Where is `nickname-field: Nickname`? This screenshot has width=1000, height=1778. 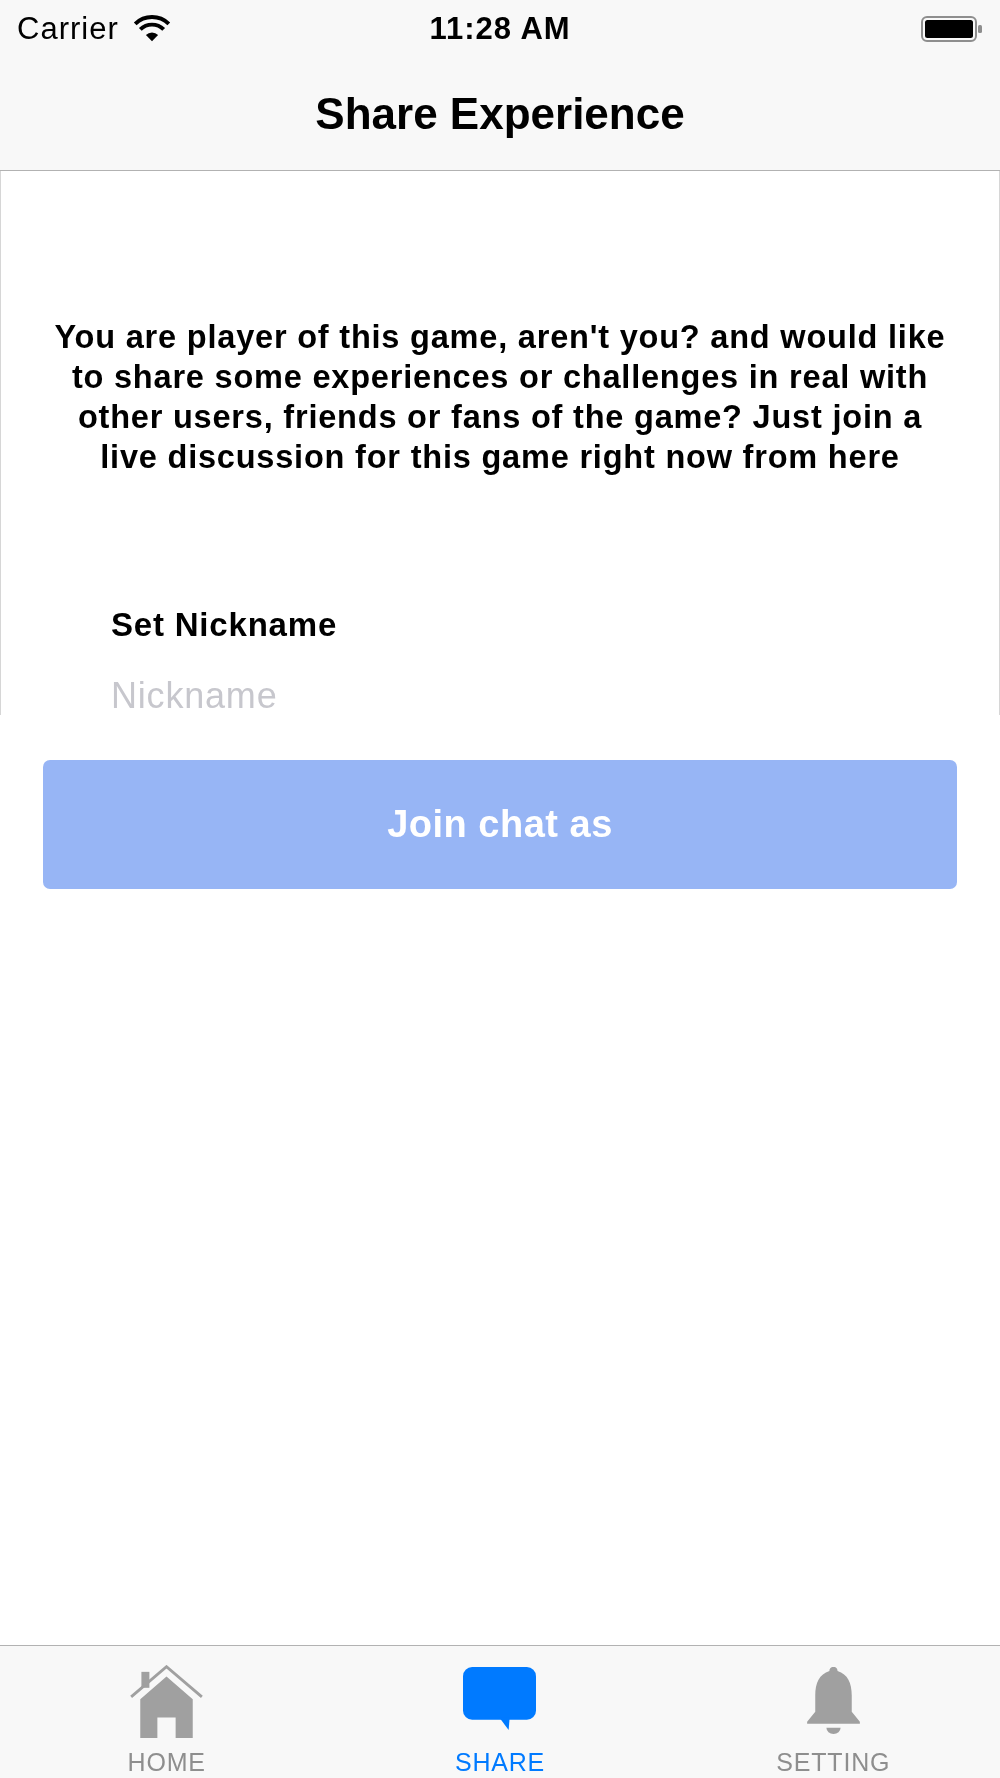 nickname-field: Nickname is located at coordinates (501, 696).